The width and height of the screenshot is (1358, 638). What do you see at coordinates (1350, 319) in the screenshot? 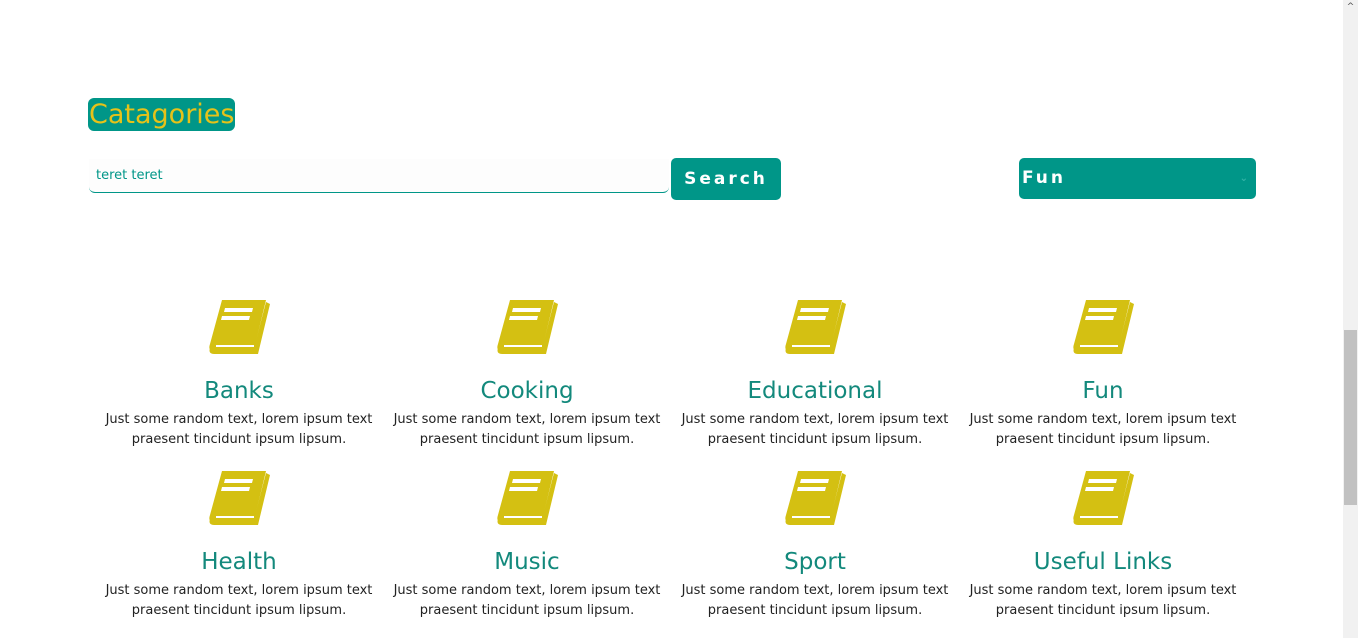
I see `scrollbar: ^` at bounding box center [1350, 319].